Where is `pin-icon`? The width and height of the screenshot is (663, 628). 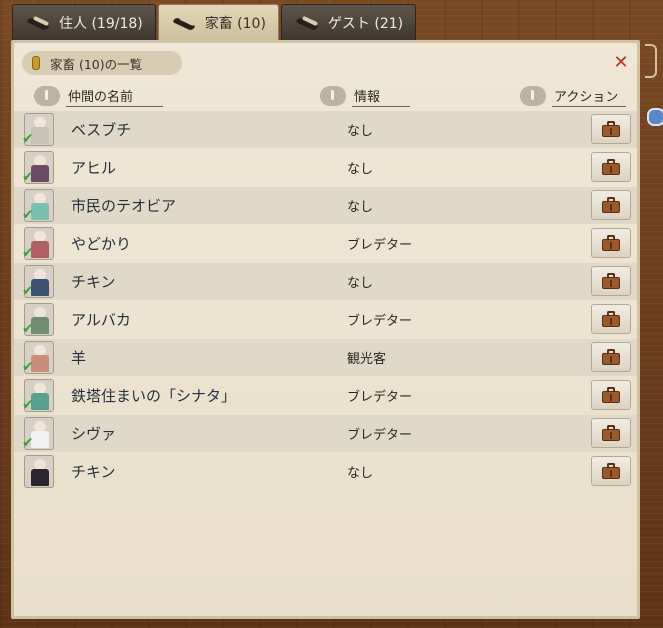 pin-icon is located at coordinates (36, 63).